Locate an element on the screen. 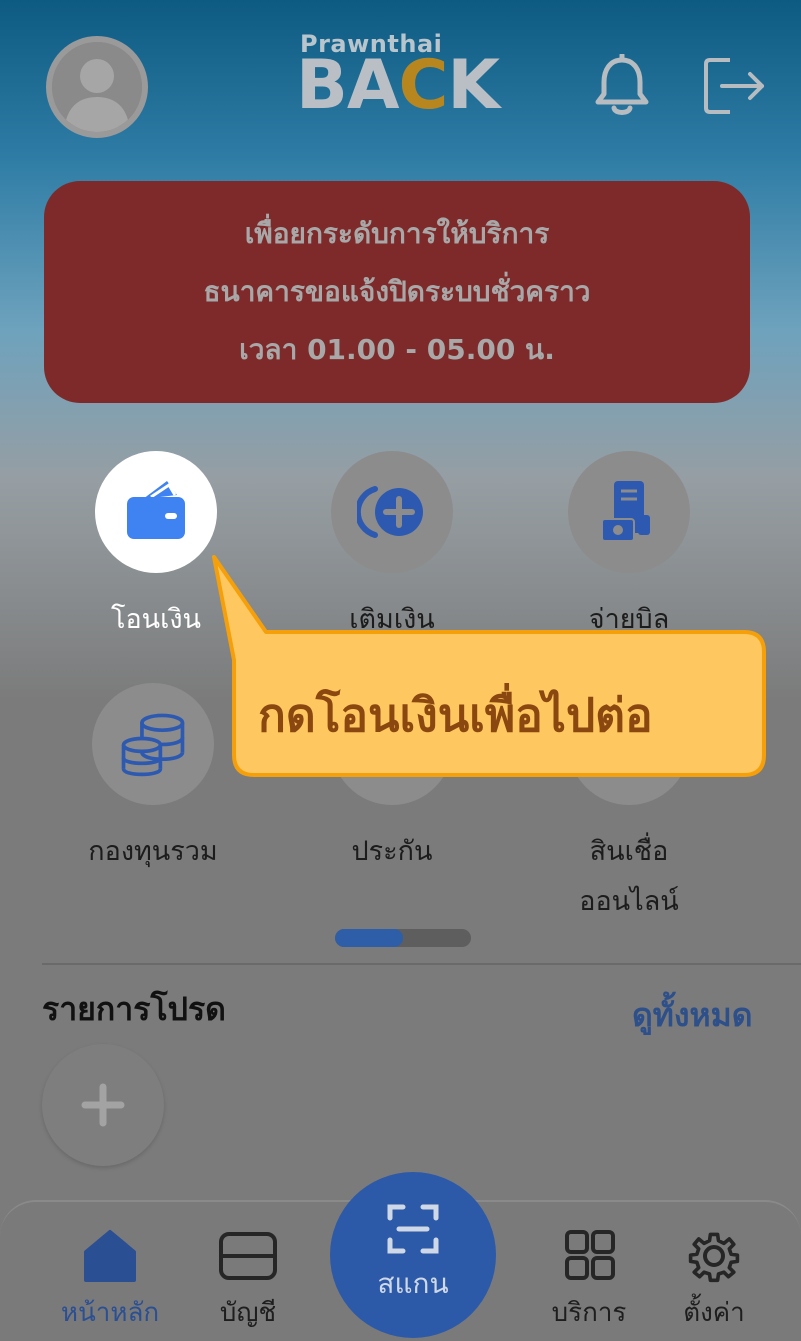  scan-label: สแกน is located at coordinates (413, 1283).